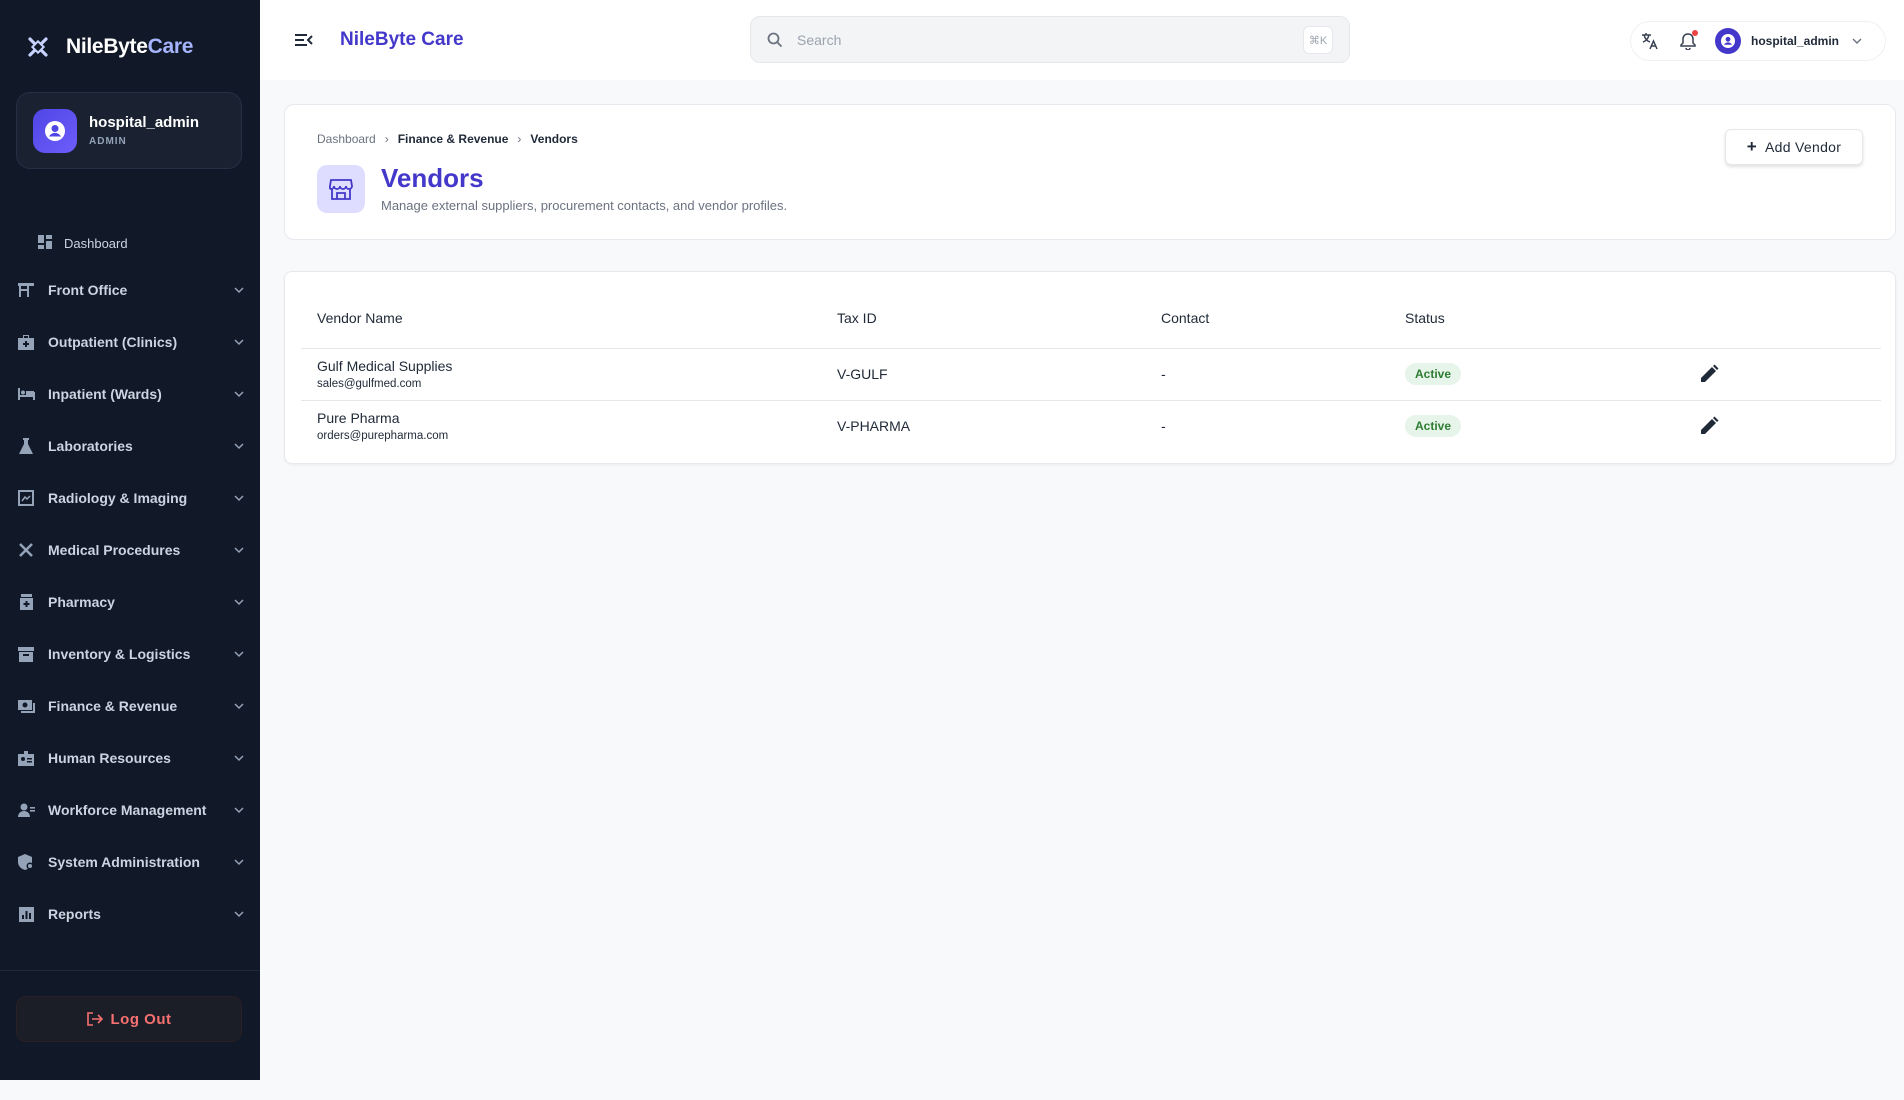  What do you see at coordinates (453, 139) in the screenshot?
I see `breadcrumb-link-finance: Finance & Revenue` at bounding box center [453, 139].